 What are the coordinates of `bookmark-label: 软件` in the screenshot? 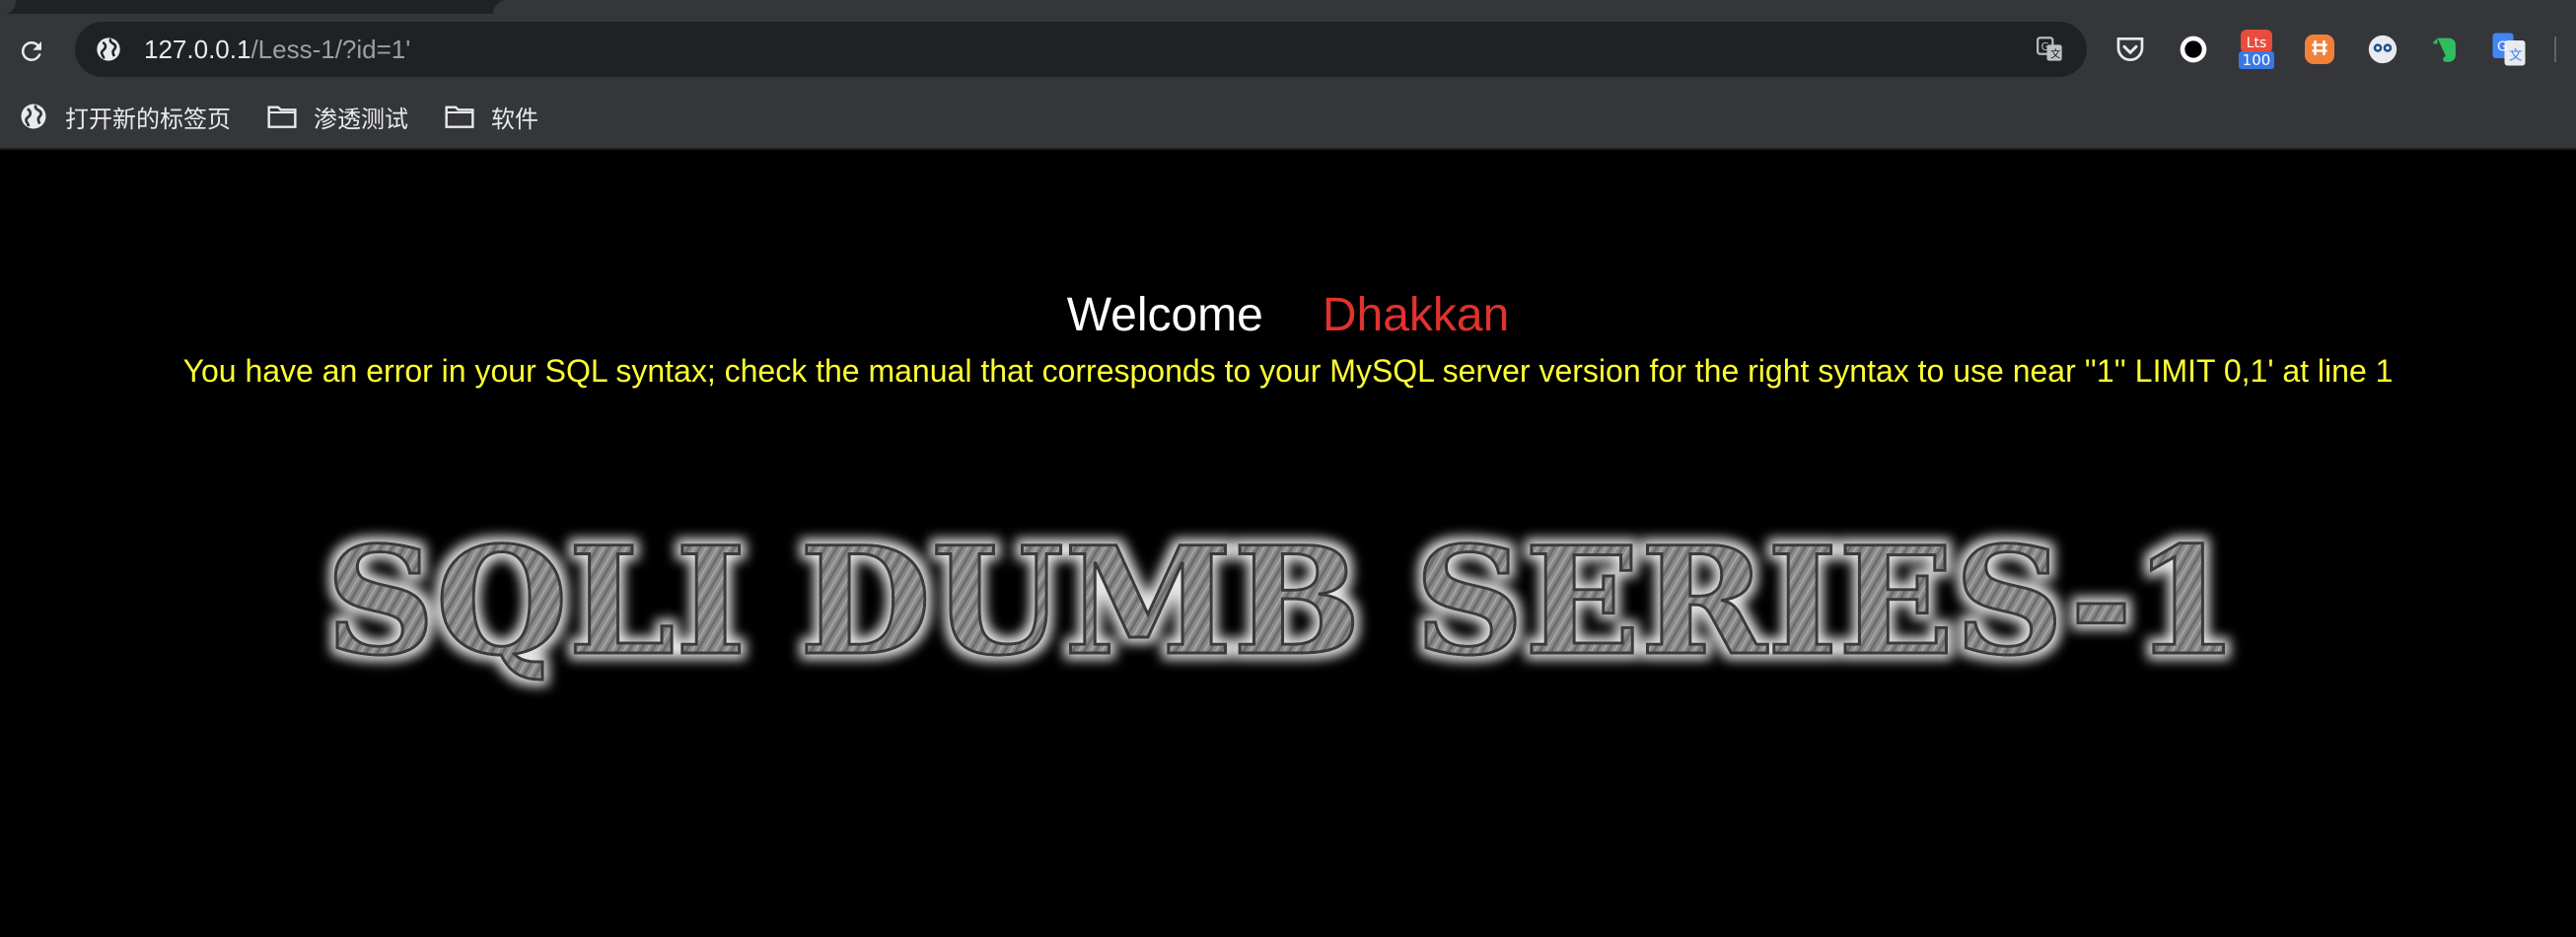 It's located at (514, 119).